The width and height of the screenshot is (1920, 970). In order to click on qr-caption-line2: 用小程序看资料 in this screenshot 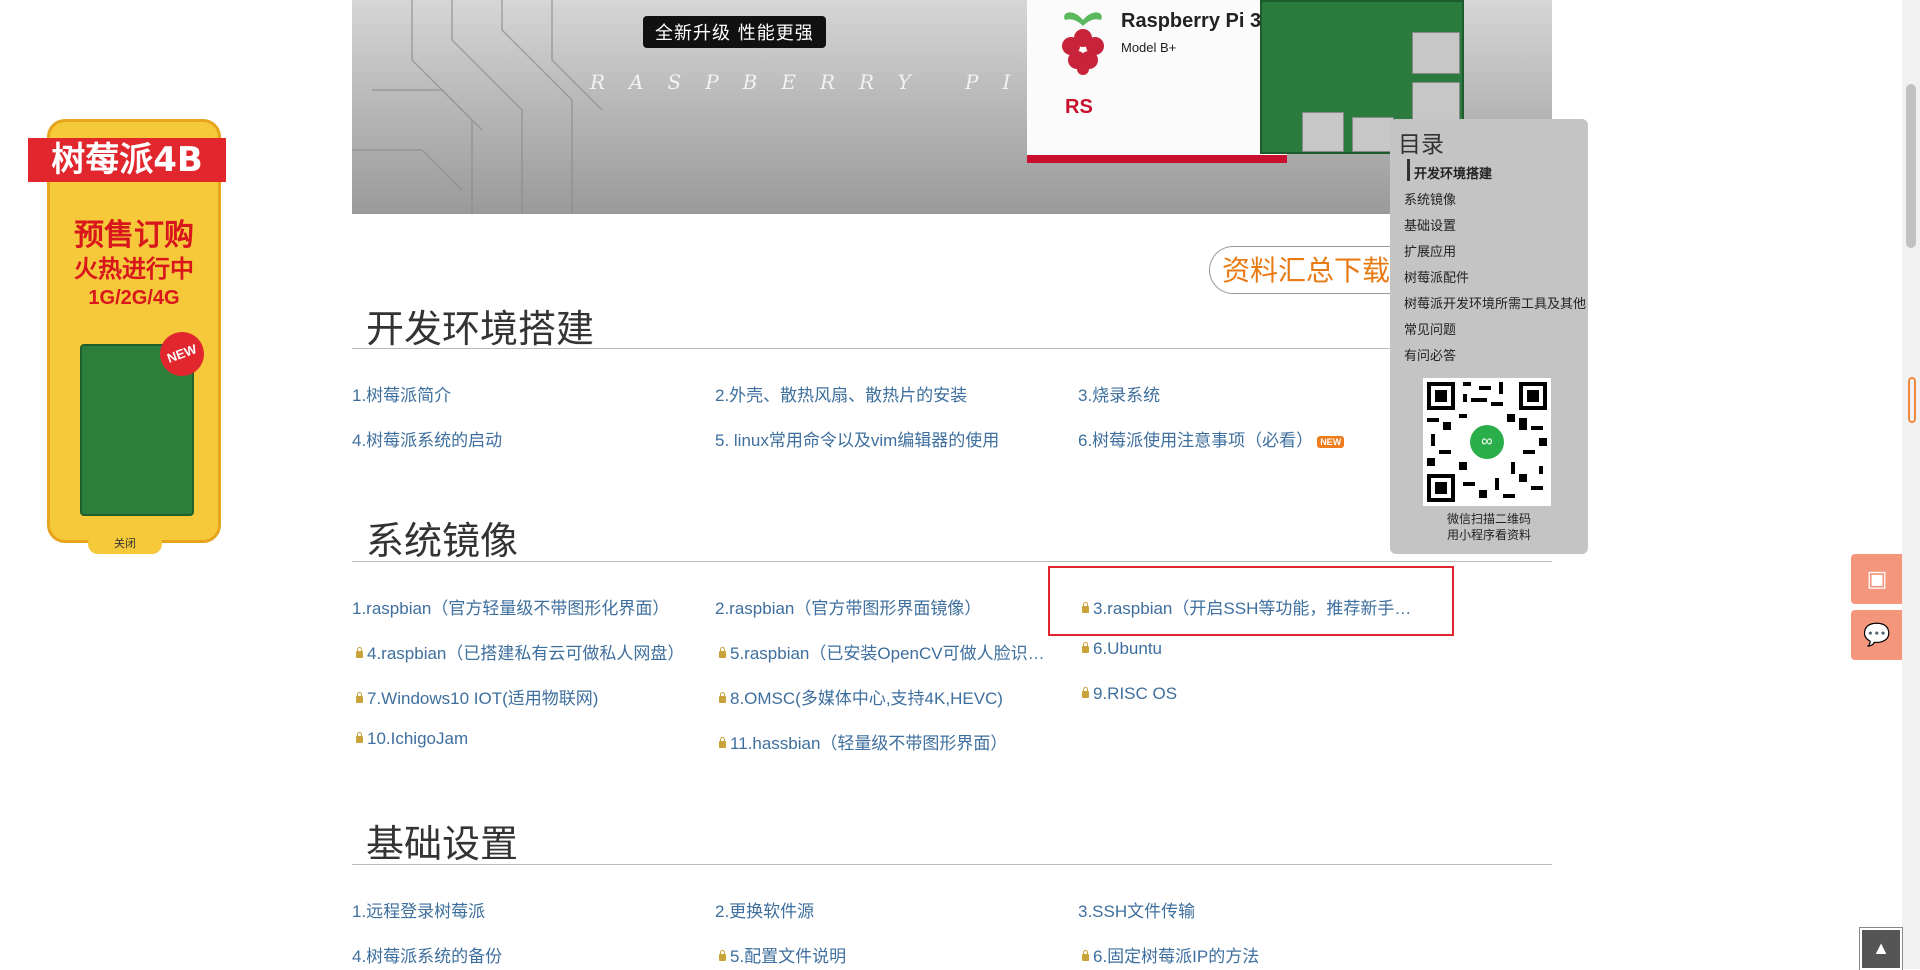, I will do `click(1488, 535)`.